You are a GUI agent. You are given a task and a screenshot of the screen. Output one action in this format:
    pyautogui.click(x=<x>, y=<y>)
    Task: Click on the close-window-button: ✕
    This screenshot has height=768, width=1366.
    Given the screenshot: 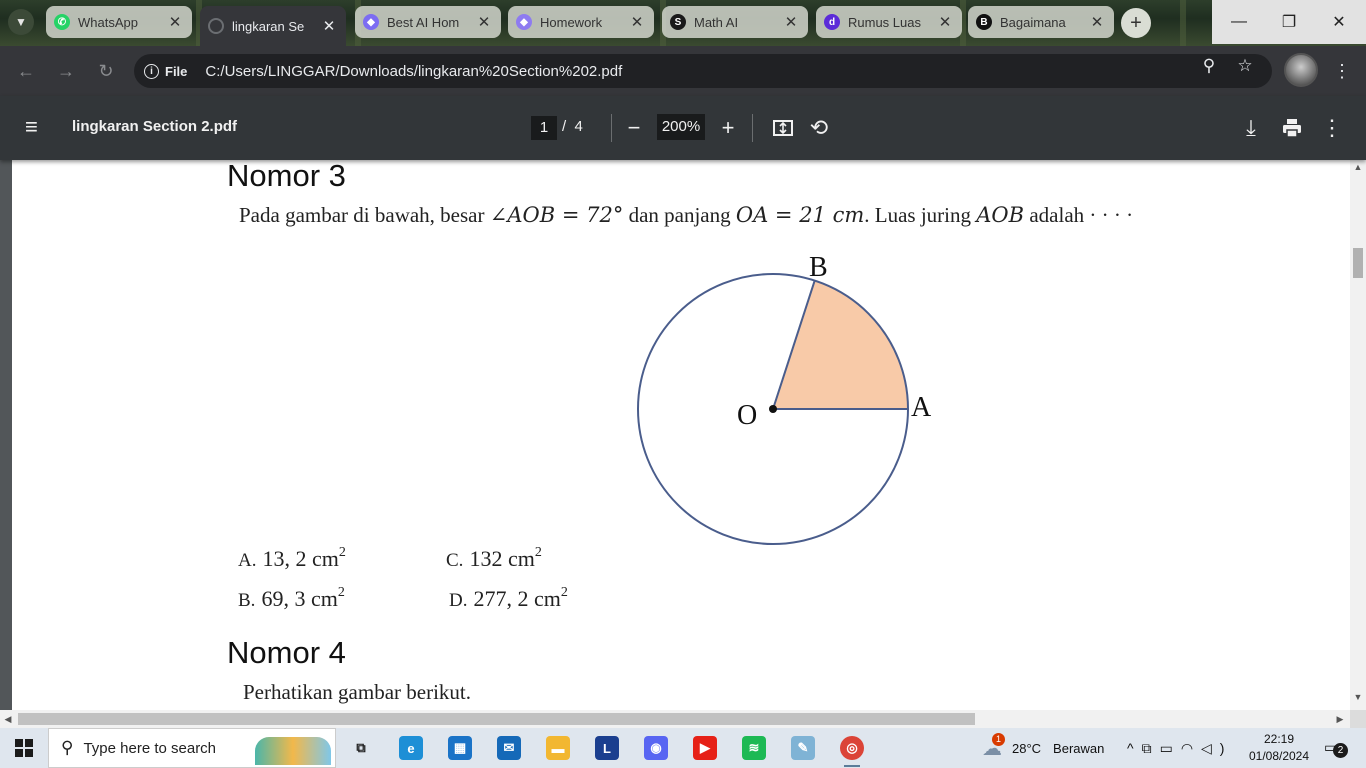 What is the action you would take?
    pyautogui.click(x=1339, y=22)
    